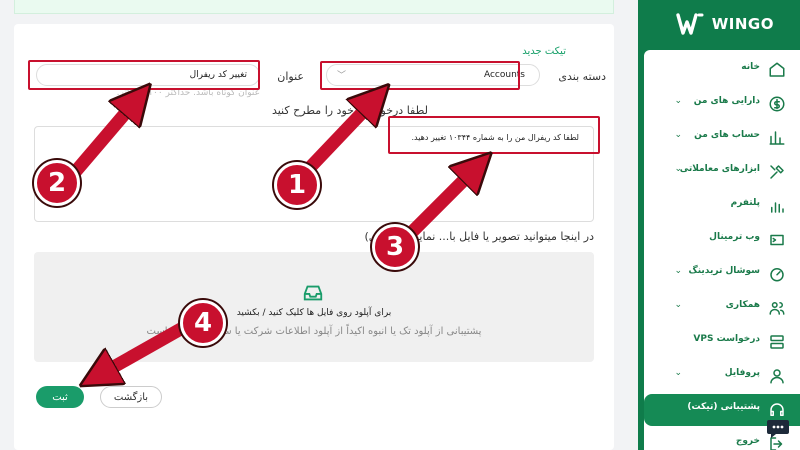  I want to click on wingo-logo-icon, so click(690, 24).